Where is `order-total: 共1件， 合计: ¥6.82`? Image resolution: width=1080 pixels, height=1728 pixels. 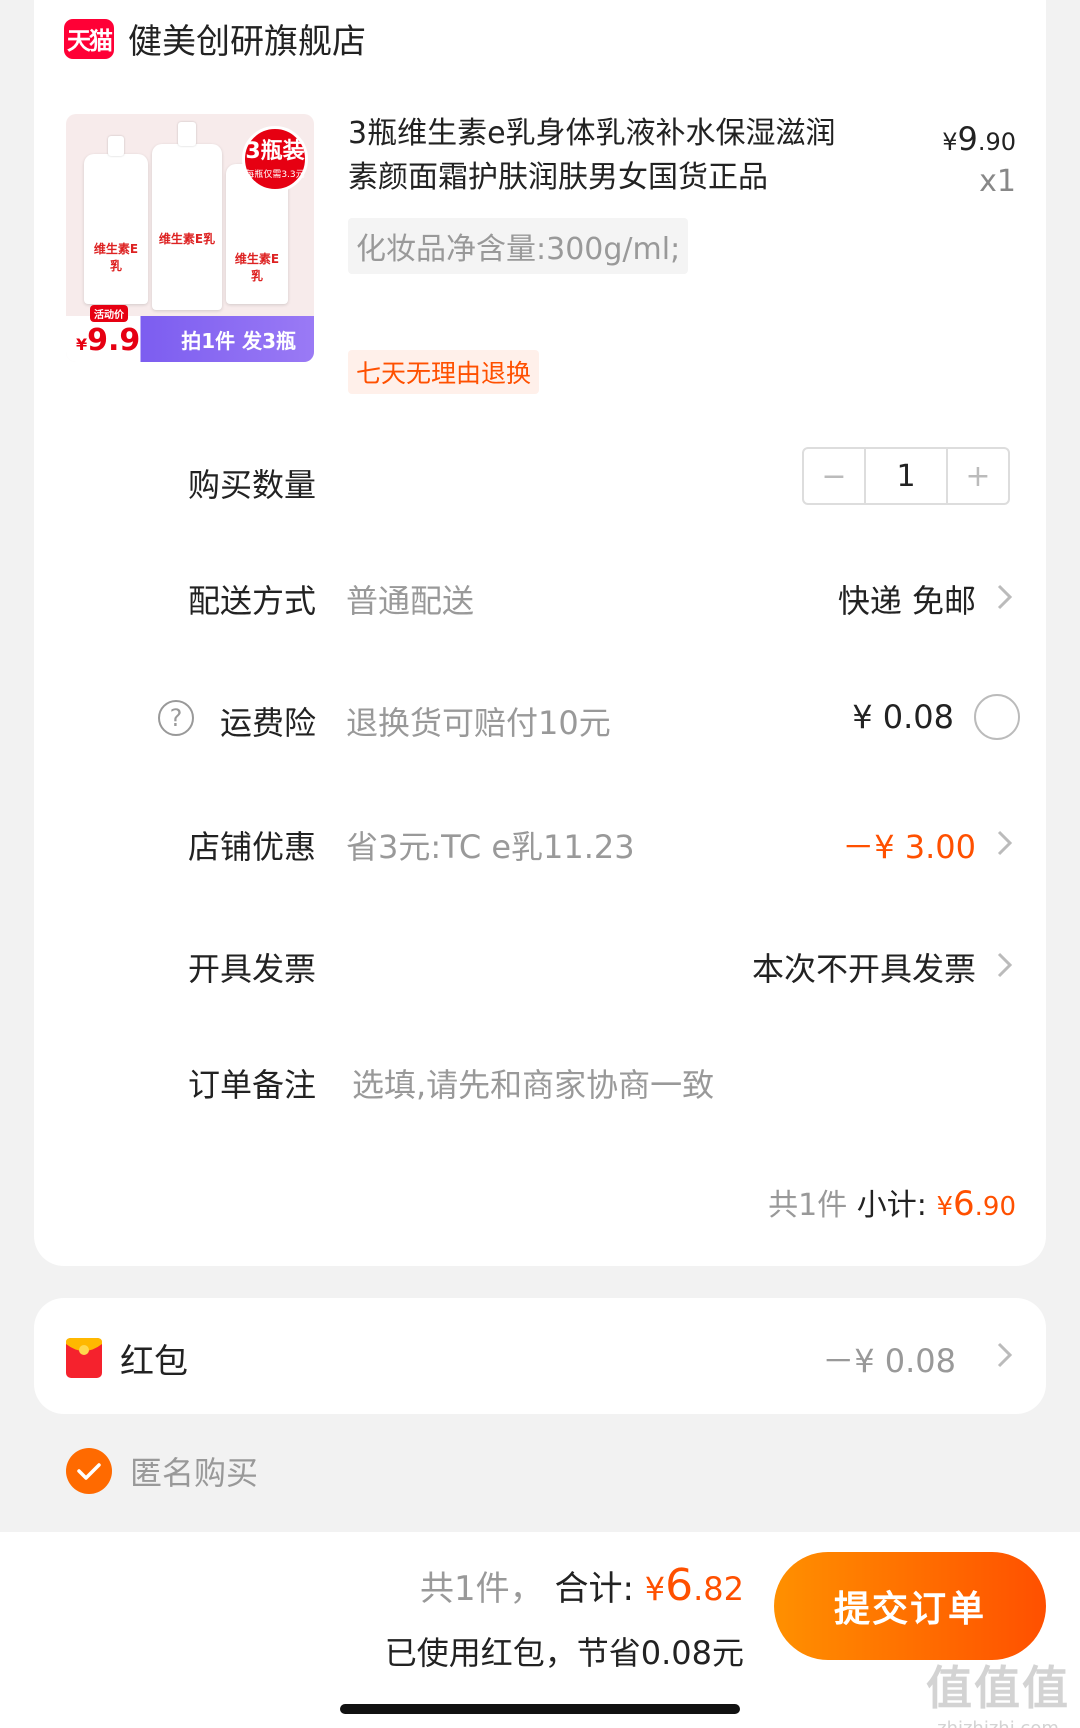
order-total: 共1件， 合计: ¥6.82 is located at coordinates (582, 1585).